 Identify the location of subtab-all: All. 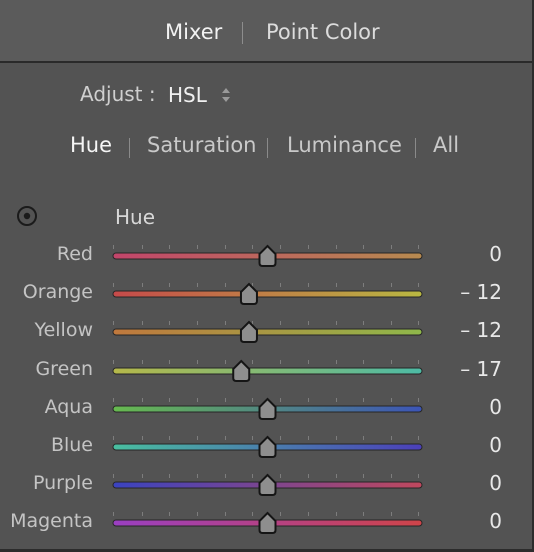
(446, 145).